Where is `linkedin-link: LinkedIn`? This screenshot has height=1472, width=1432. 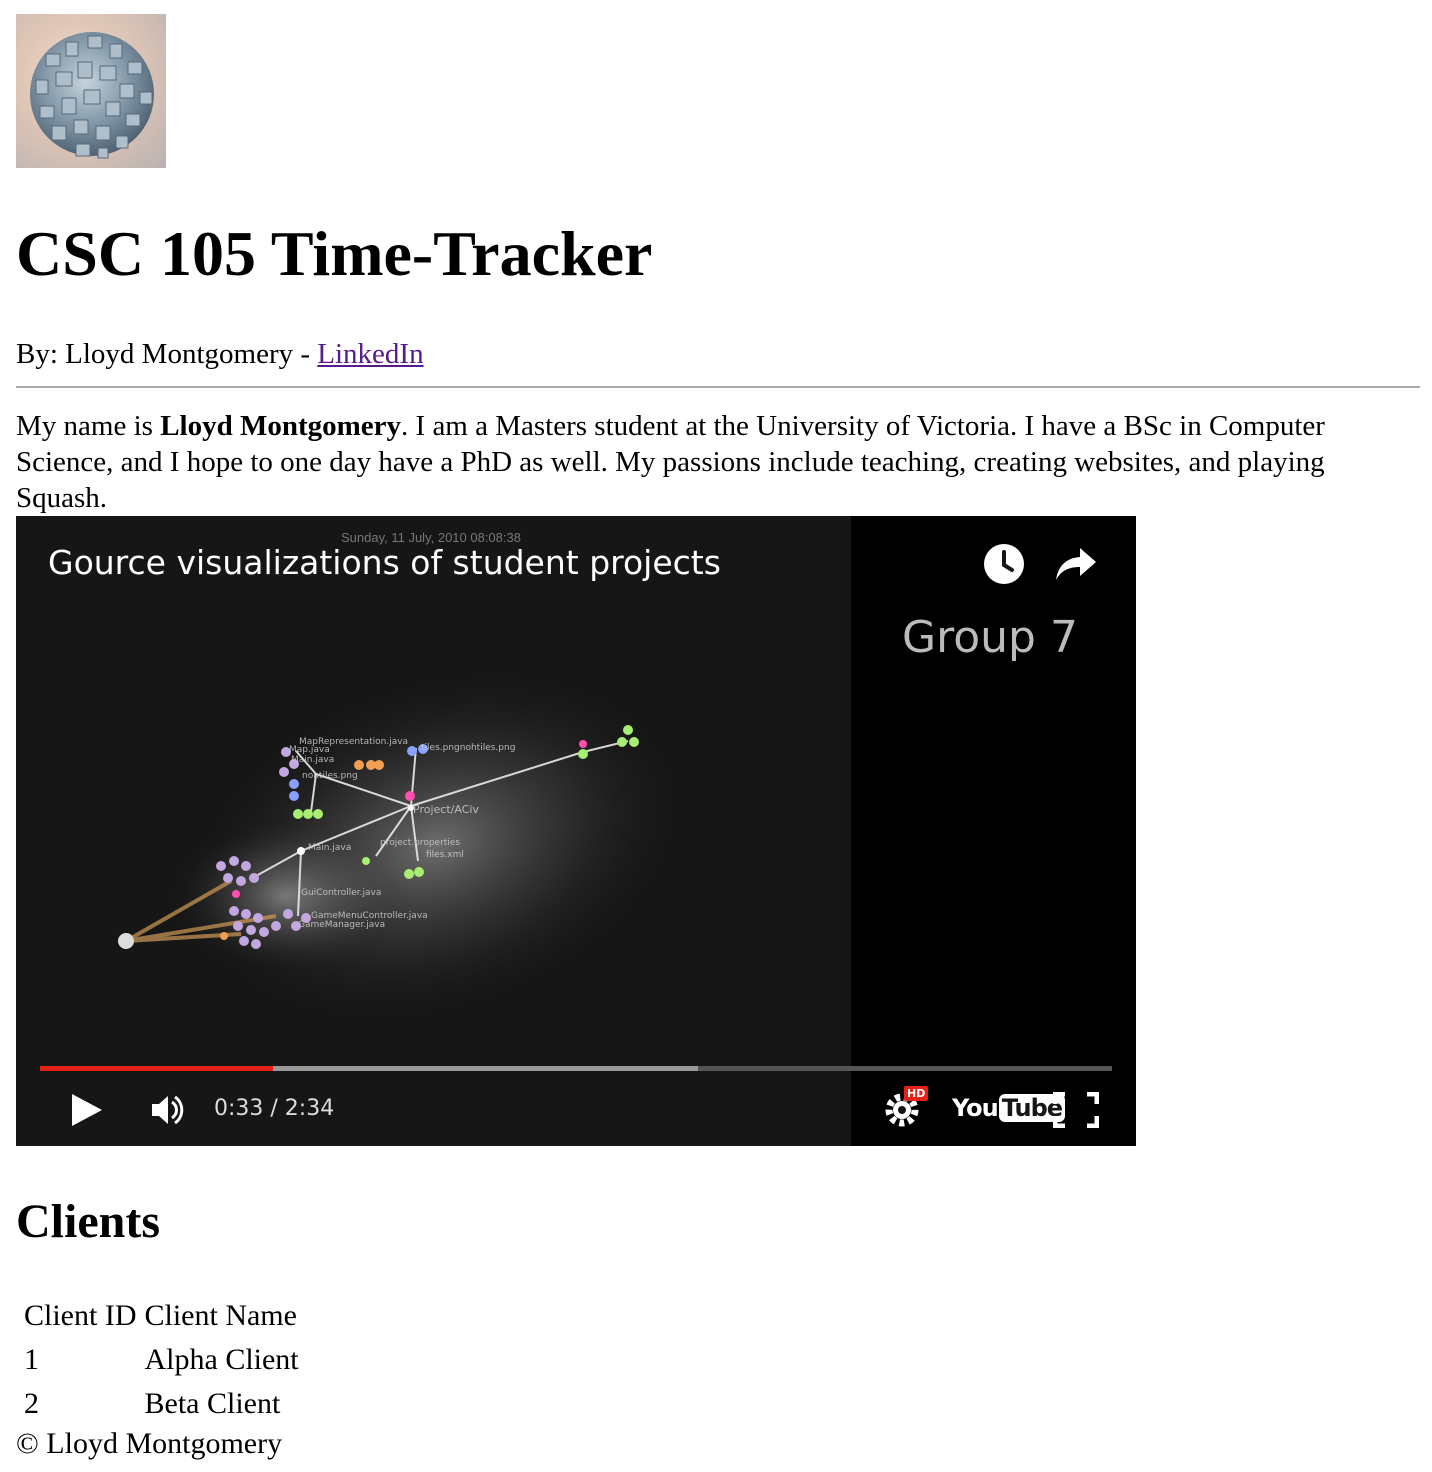 linkedin-link: LinkedIn is located at coordinates (370, 354).